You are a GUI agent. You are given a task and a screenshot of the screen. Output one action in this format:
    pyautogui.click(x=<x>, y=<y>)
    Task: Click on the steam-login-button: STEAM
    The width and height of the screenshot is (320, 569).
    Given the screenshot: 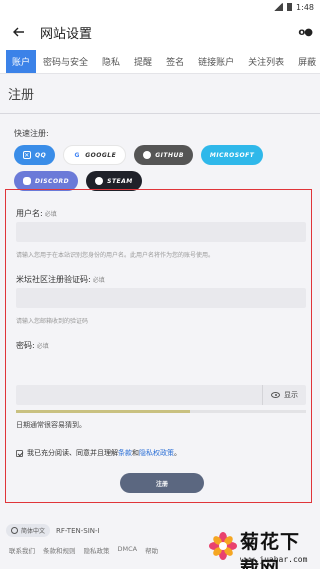 What is the action you would take?
    pyautogui.click(x=114, y=181)
    